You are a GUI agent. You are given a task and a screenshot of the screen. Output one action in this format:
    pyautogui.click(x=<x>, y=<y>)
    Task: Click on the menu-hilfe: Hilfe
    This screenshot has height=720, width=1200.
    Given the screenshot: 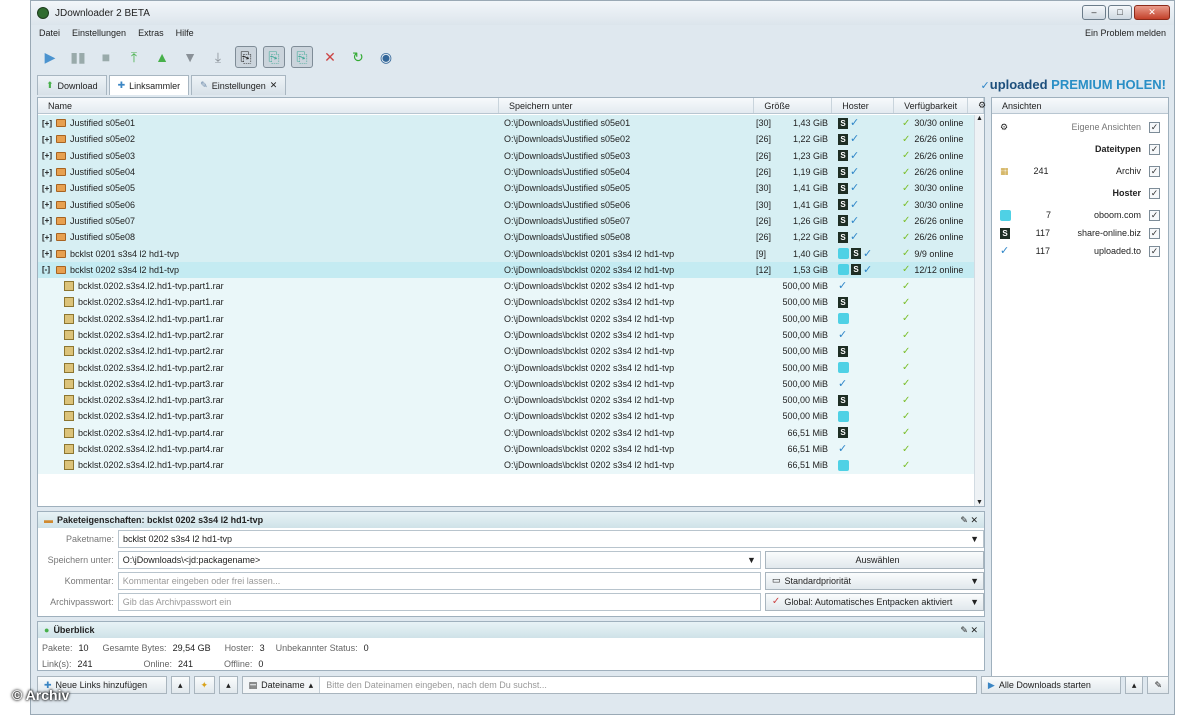 What is the action you would take?
    pyautogui.click(x=185, y=33)
    